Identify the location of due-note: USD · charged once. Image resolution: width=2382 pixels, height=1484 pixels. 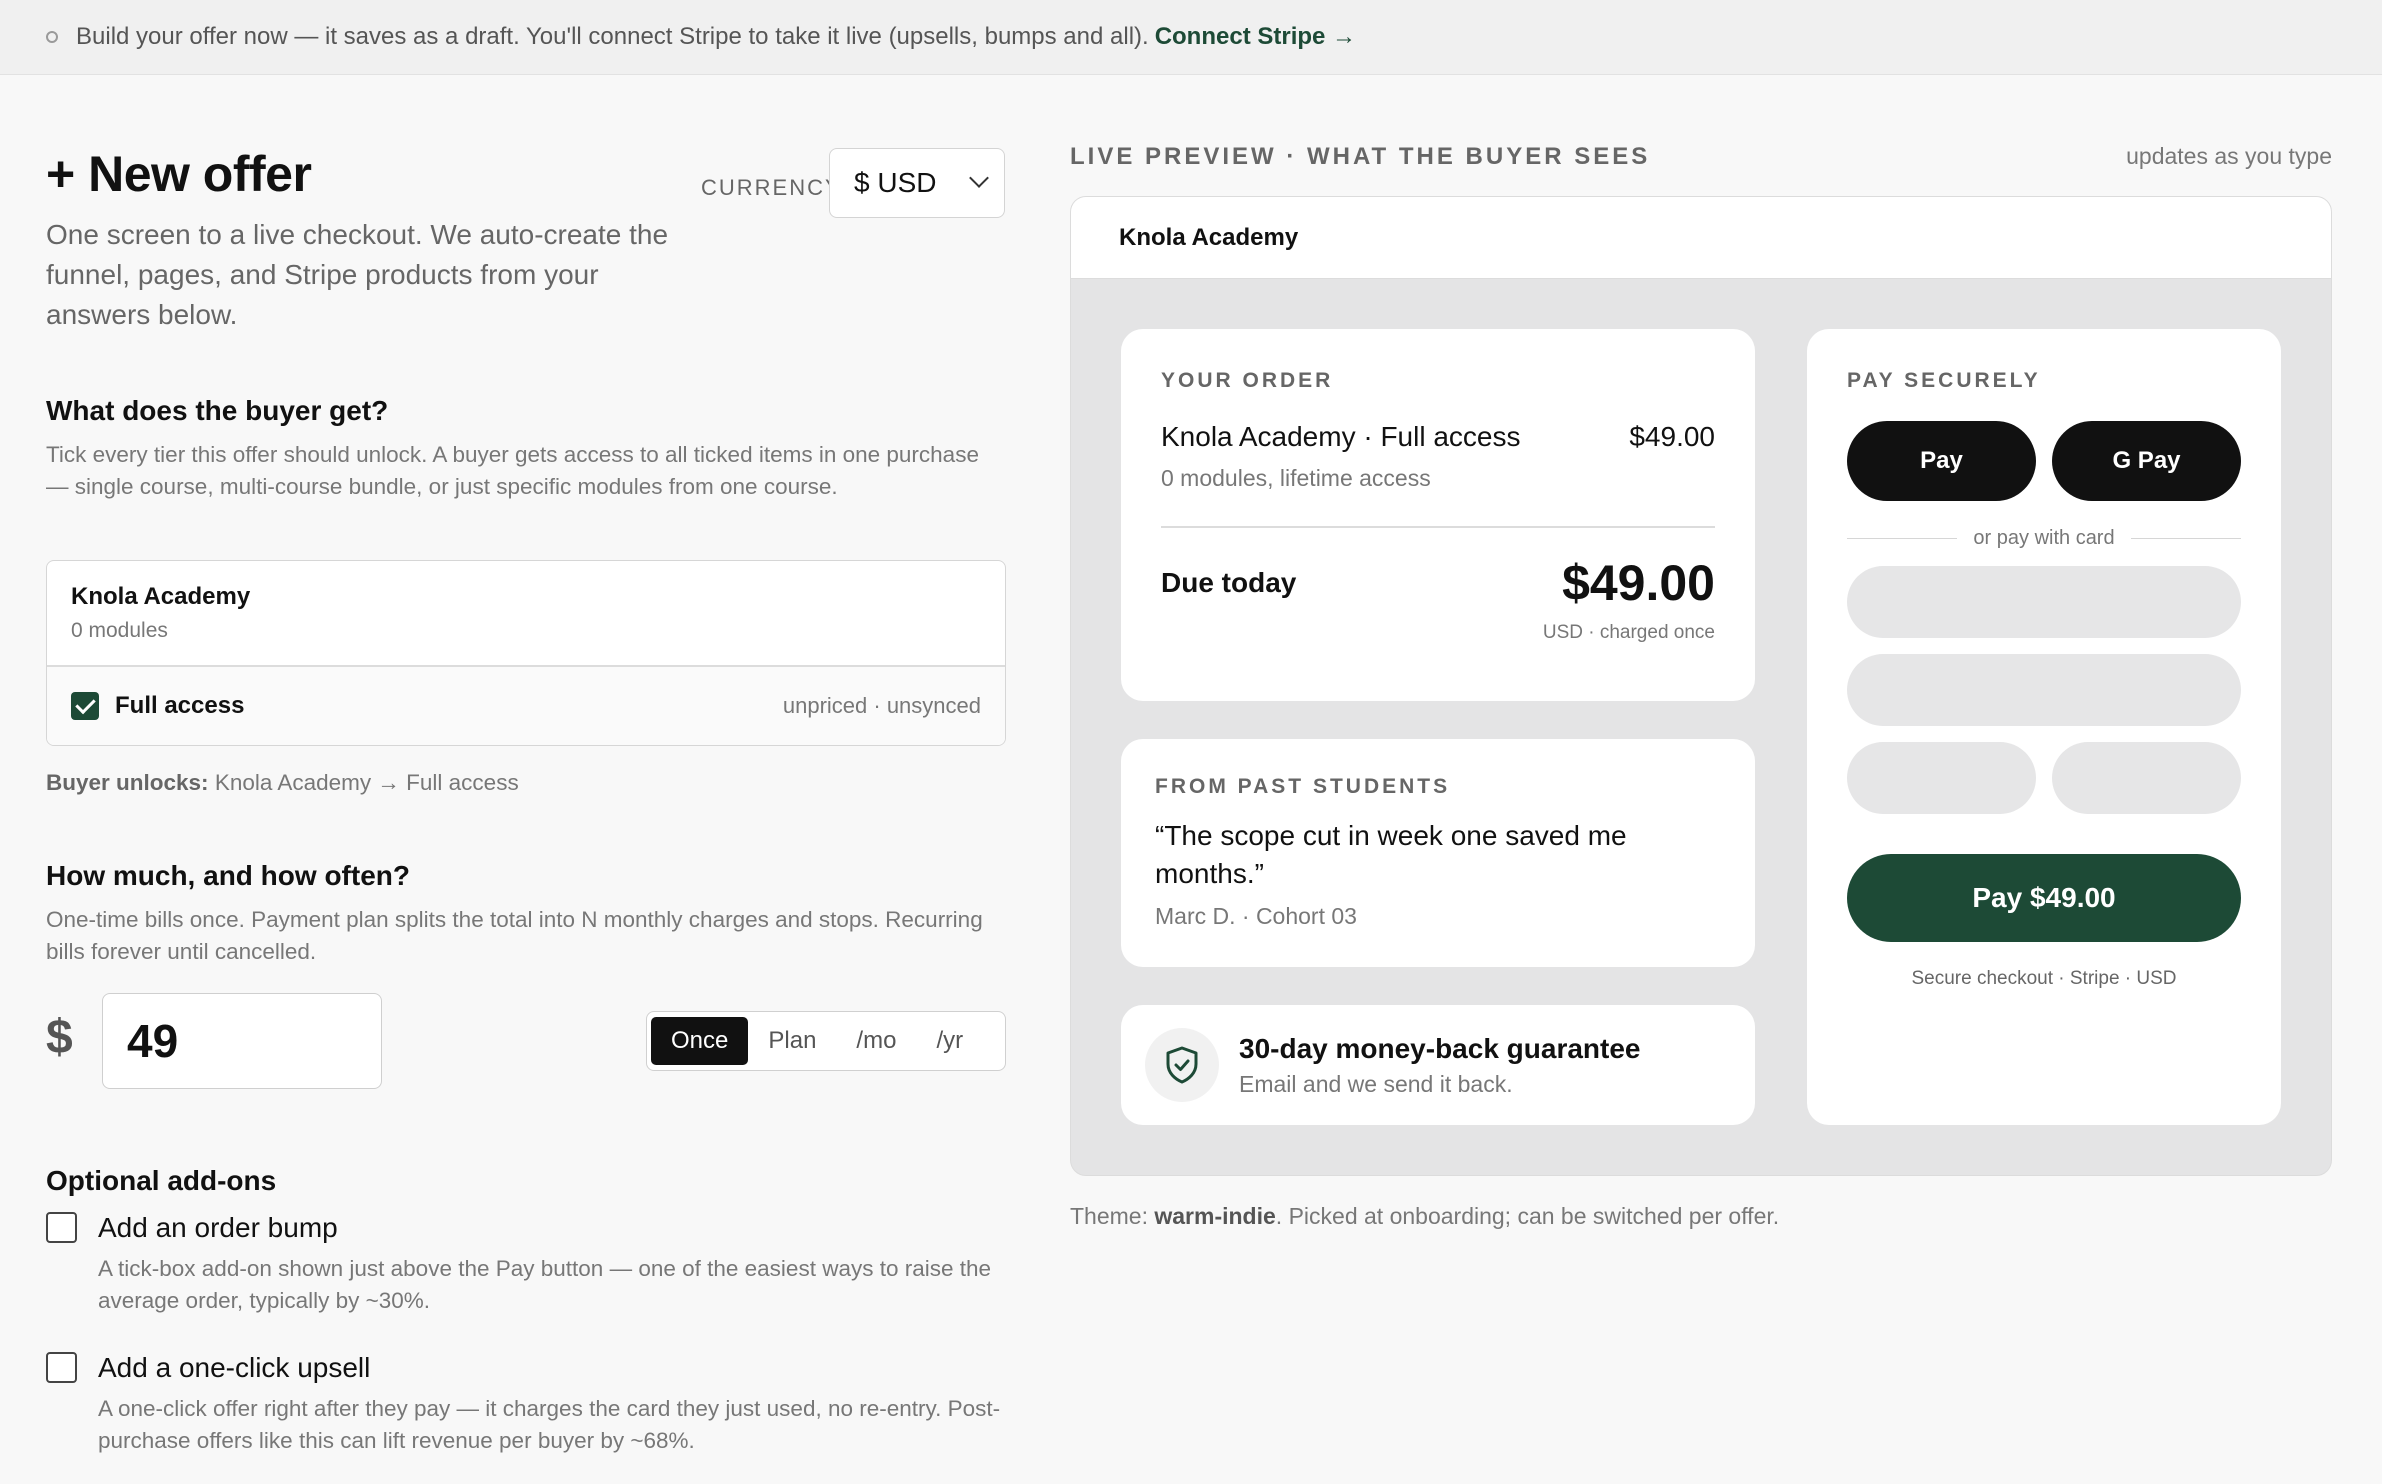
(1628, 632).